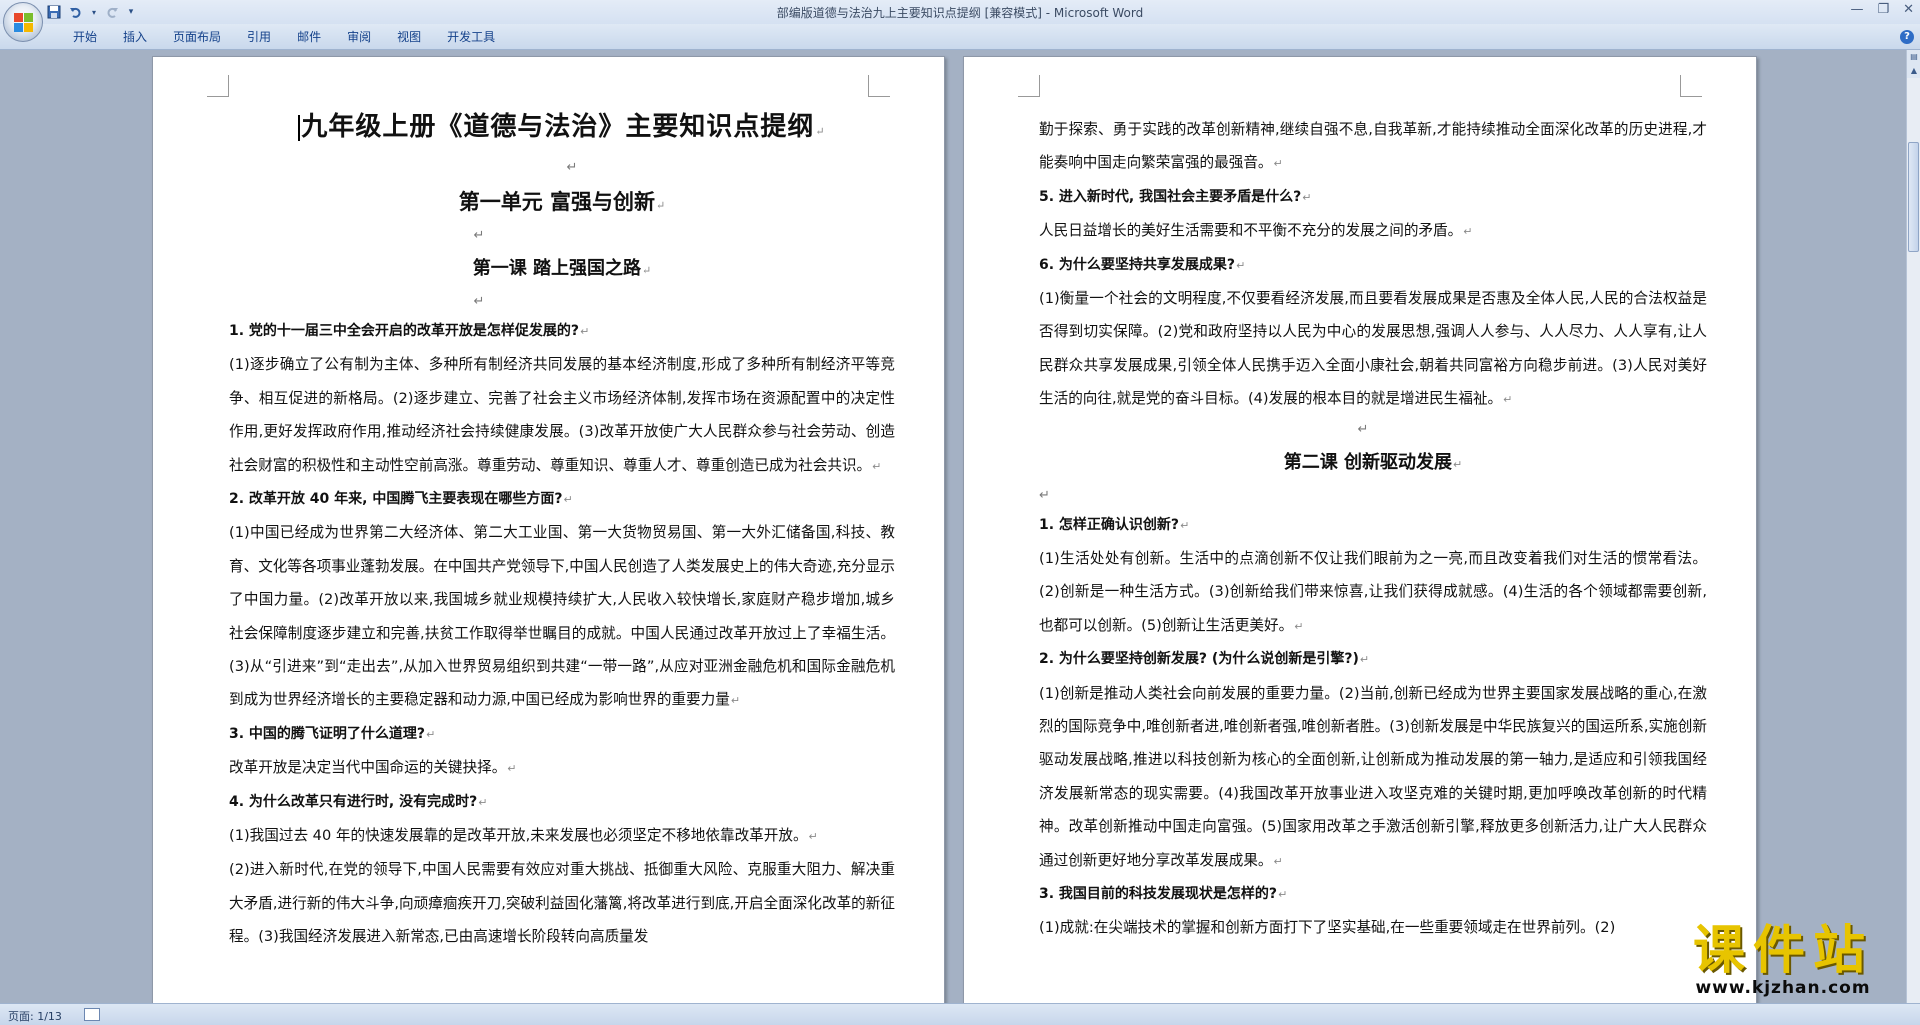  I want to click on lesson-heading: 第二课 创新驱动发展↵, so click(1373, 462).